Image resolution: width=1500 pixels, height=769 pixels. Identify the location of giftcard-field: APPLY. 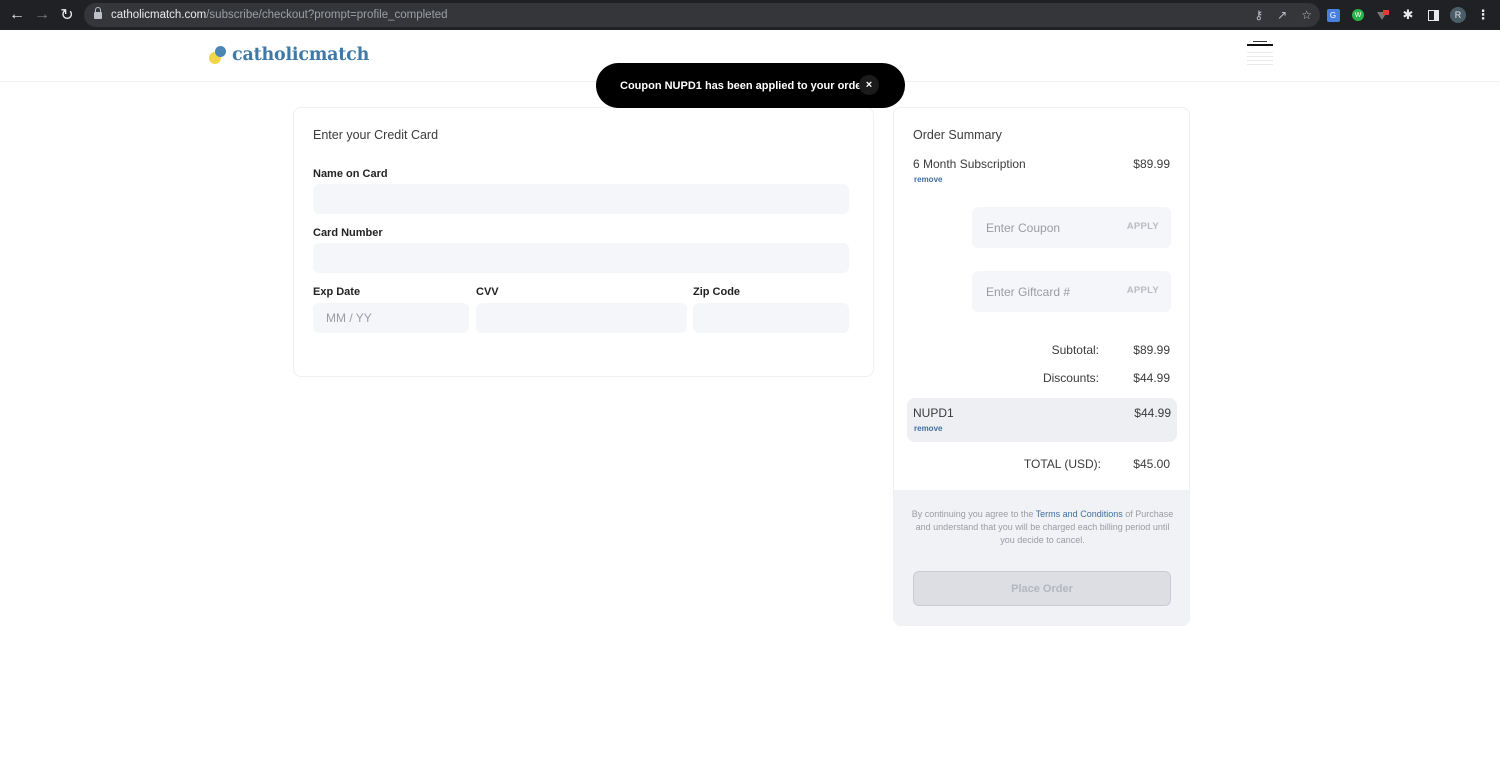
(1071, 291).